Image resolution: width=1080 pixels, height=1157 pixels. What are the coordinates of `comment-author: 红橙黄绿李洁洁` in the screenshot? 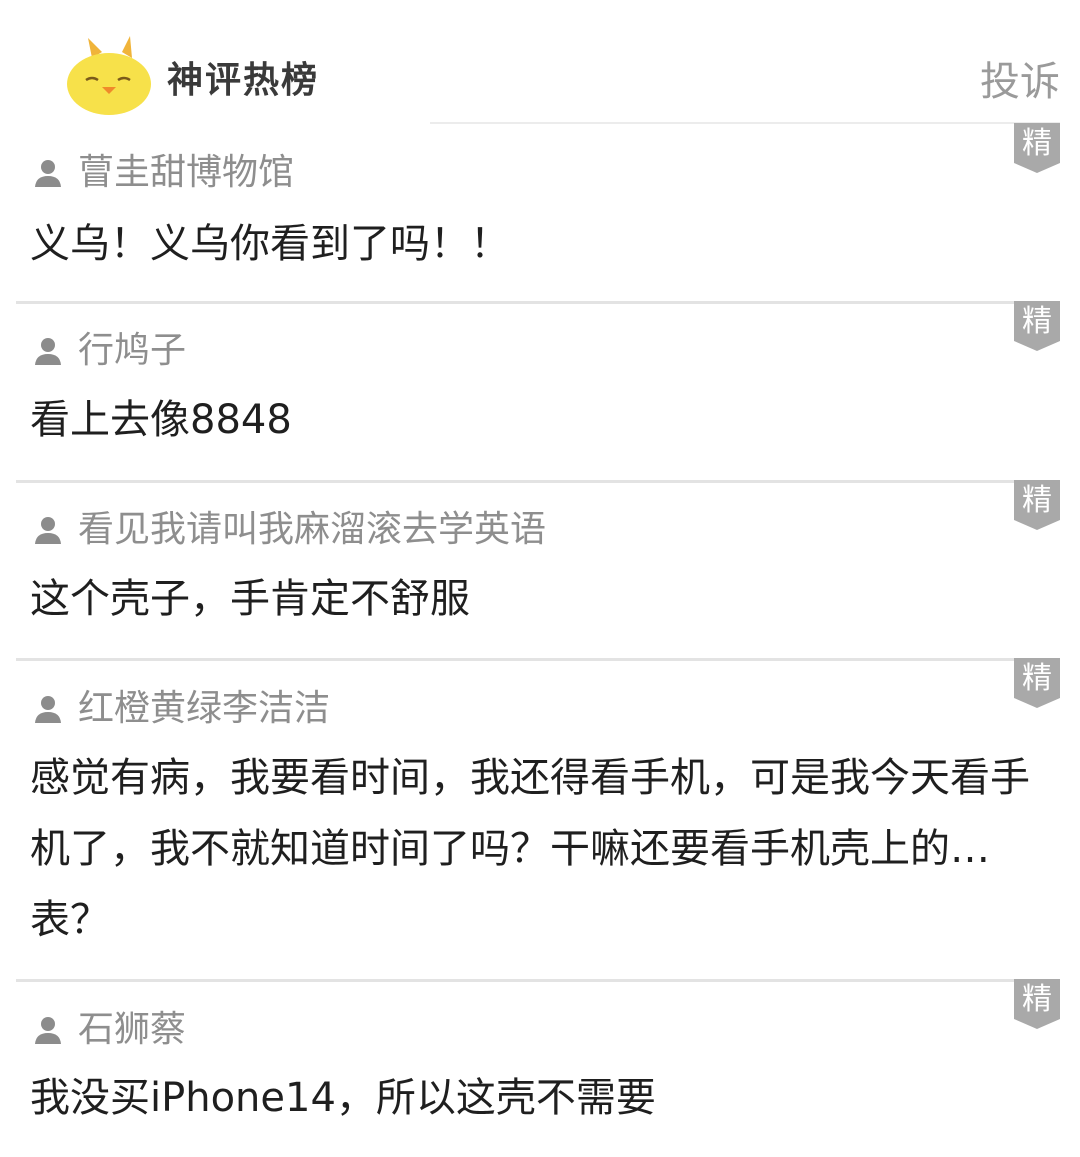 It's located at (181, 709).